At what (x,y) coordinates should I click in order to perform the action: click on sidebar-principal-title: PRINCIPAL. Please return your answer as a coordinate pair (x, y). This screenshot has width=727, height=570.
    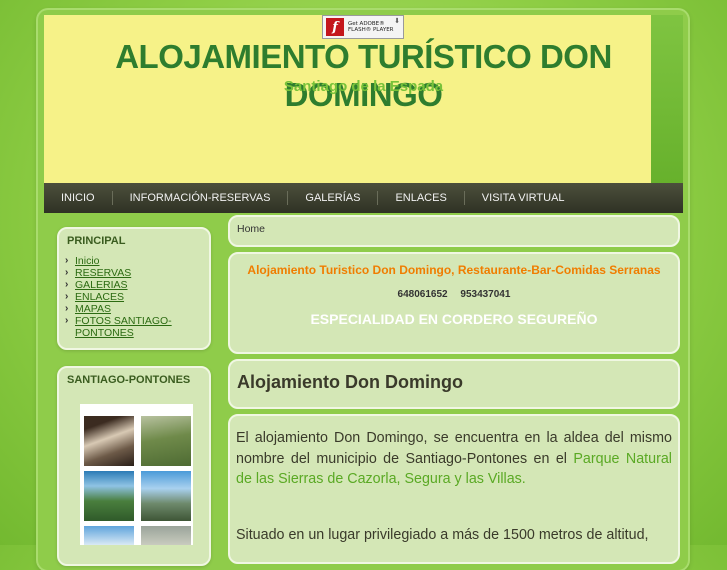
    Looking at the image, I should click on (96, 241).